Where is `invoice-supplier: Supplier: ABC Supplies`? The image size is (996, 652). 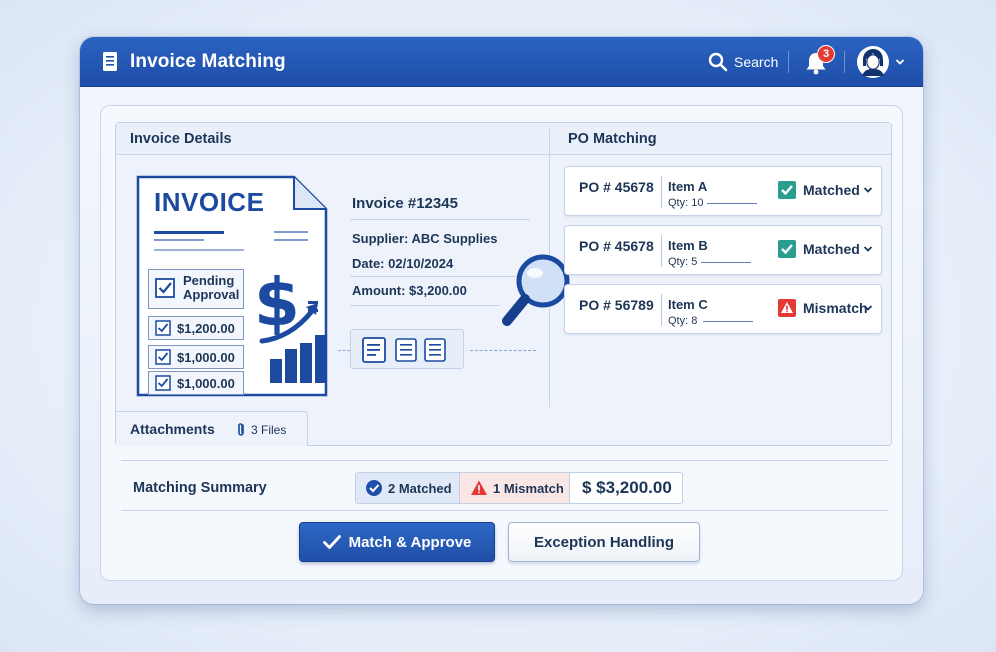 invoice-supplier: Supplier: ABC Supplies is located at coordinates (425, 238).